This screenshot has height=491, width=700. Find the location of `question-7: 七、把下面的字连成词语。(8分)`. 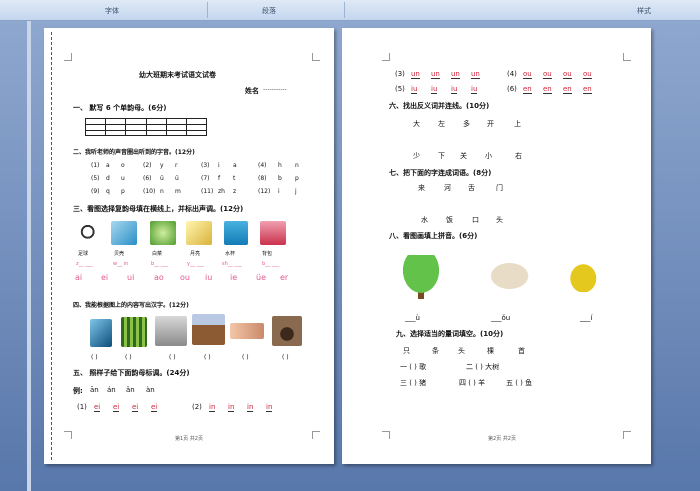

question-7: 七、把下面的字连成词语。(8分) is located at coordinates (440, 173).